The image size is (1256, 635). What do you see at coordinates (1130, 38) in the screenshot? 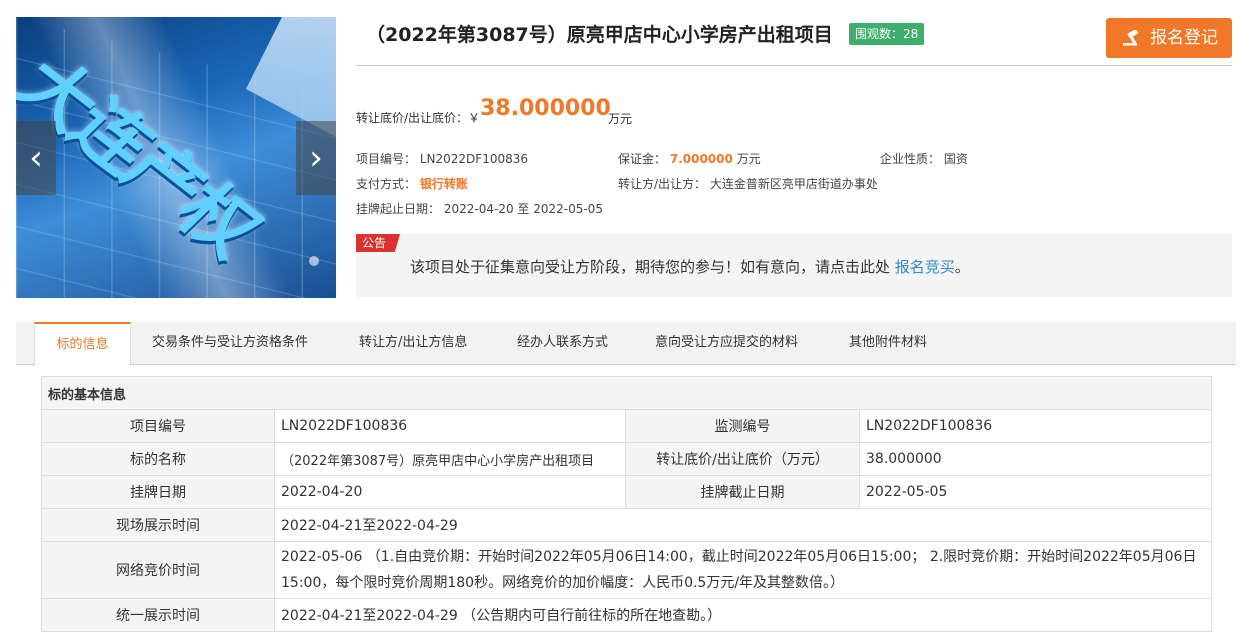
I see `gavel-icon` at bounding box center [1130, 38].